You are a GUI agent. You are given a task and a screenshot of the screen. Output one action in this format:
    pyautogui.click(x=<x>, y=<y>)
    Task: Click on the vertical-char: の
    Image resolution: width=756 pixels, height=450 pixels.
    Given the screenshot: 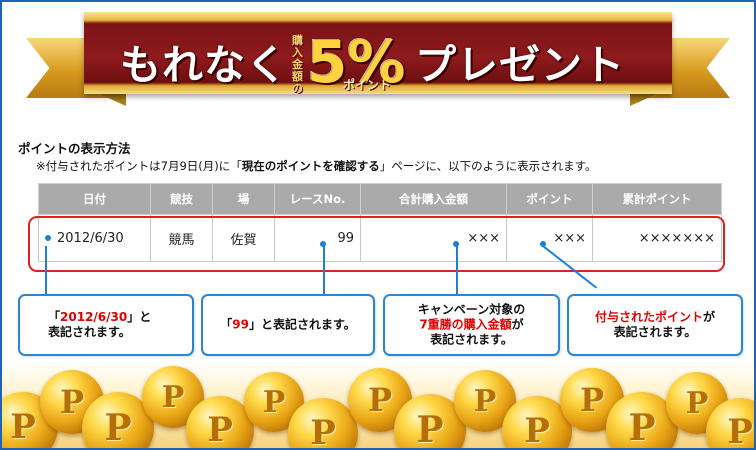 What is the action you would take?
    pyautogui.click(x=297, y=88)
    